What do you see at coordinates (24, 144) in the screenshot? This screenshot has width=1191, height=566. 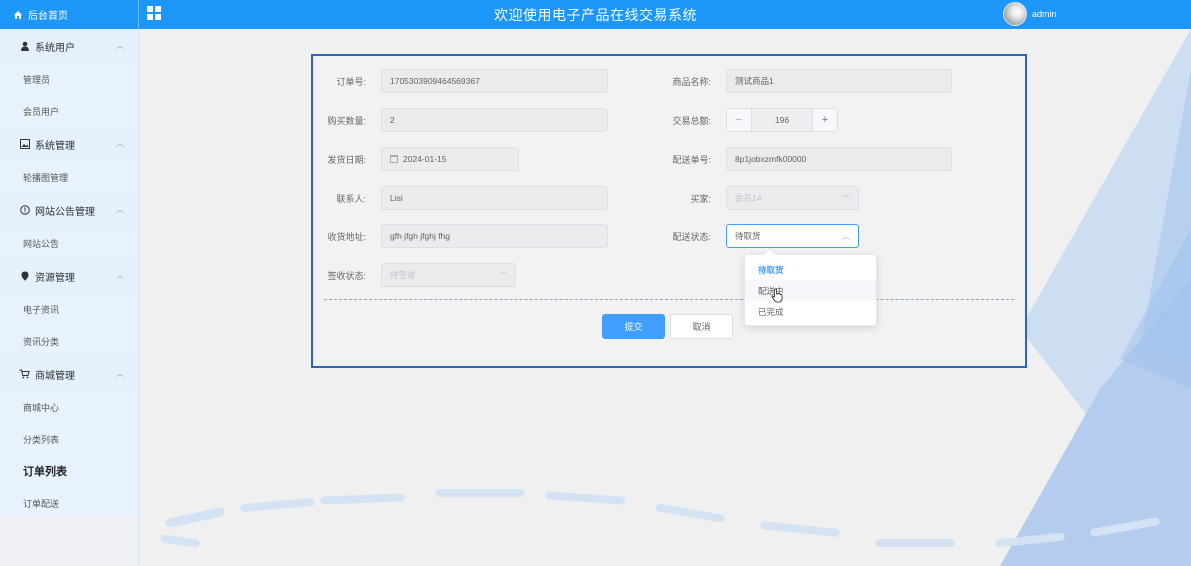 I see `image-icon` at bounding box center [24, 144].